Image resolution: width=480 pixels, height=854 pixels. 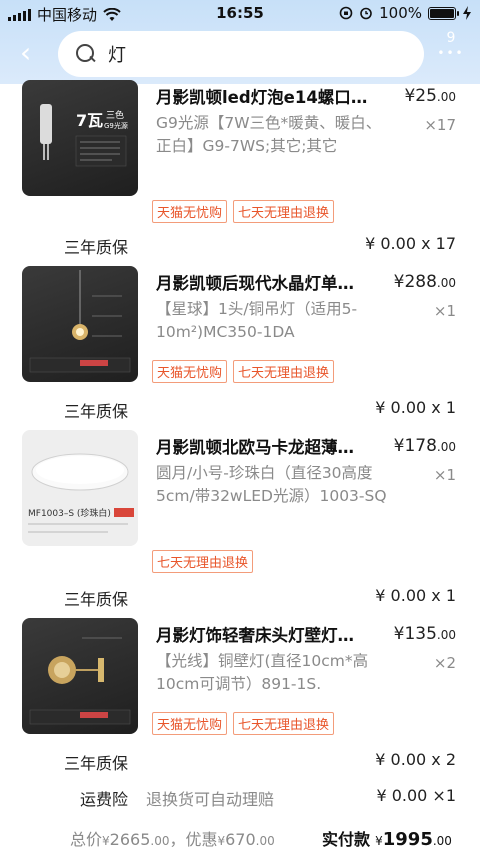 What do you see at coordinates (69, 513) in the screenshot?
I see `thumb-text-model: MF1003–S (珍珠白)` at bounding box center [69, 513].